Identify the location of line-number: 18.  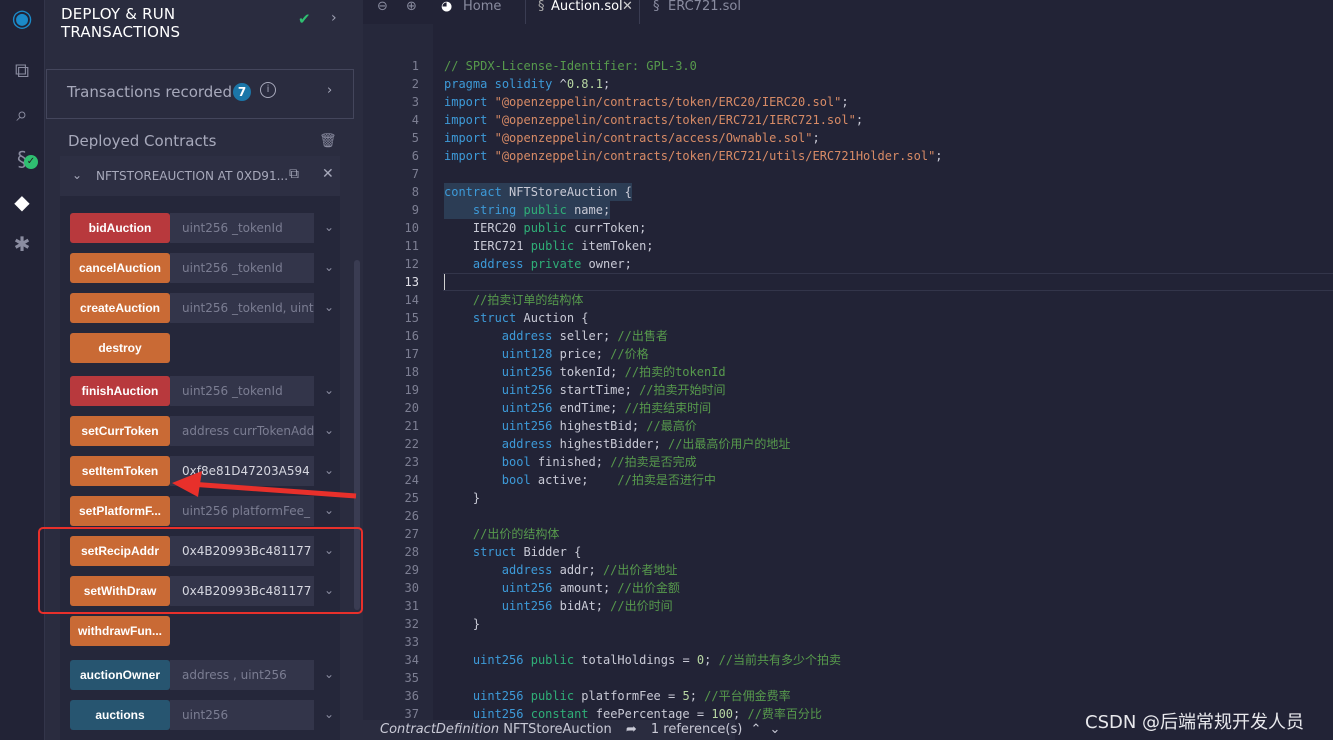
(411, 372).